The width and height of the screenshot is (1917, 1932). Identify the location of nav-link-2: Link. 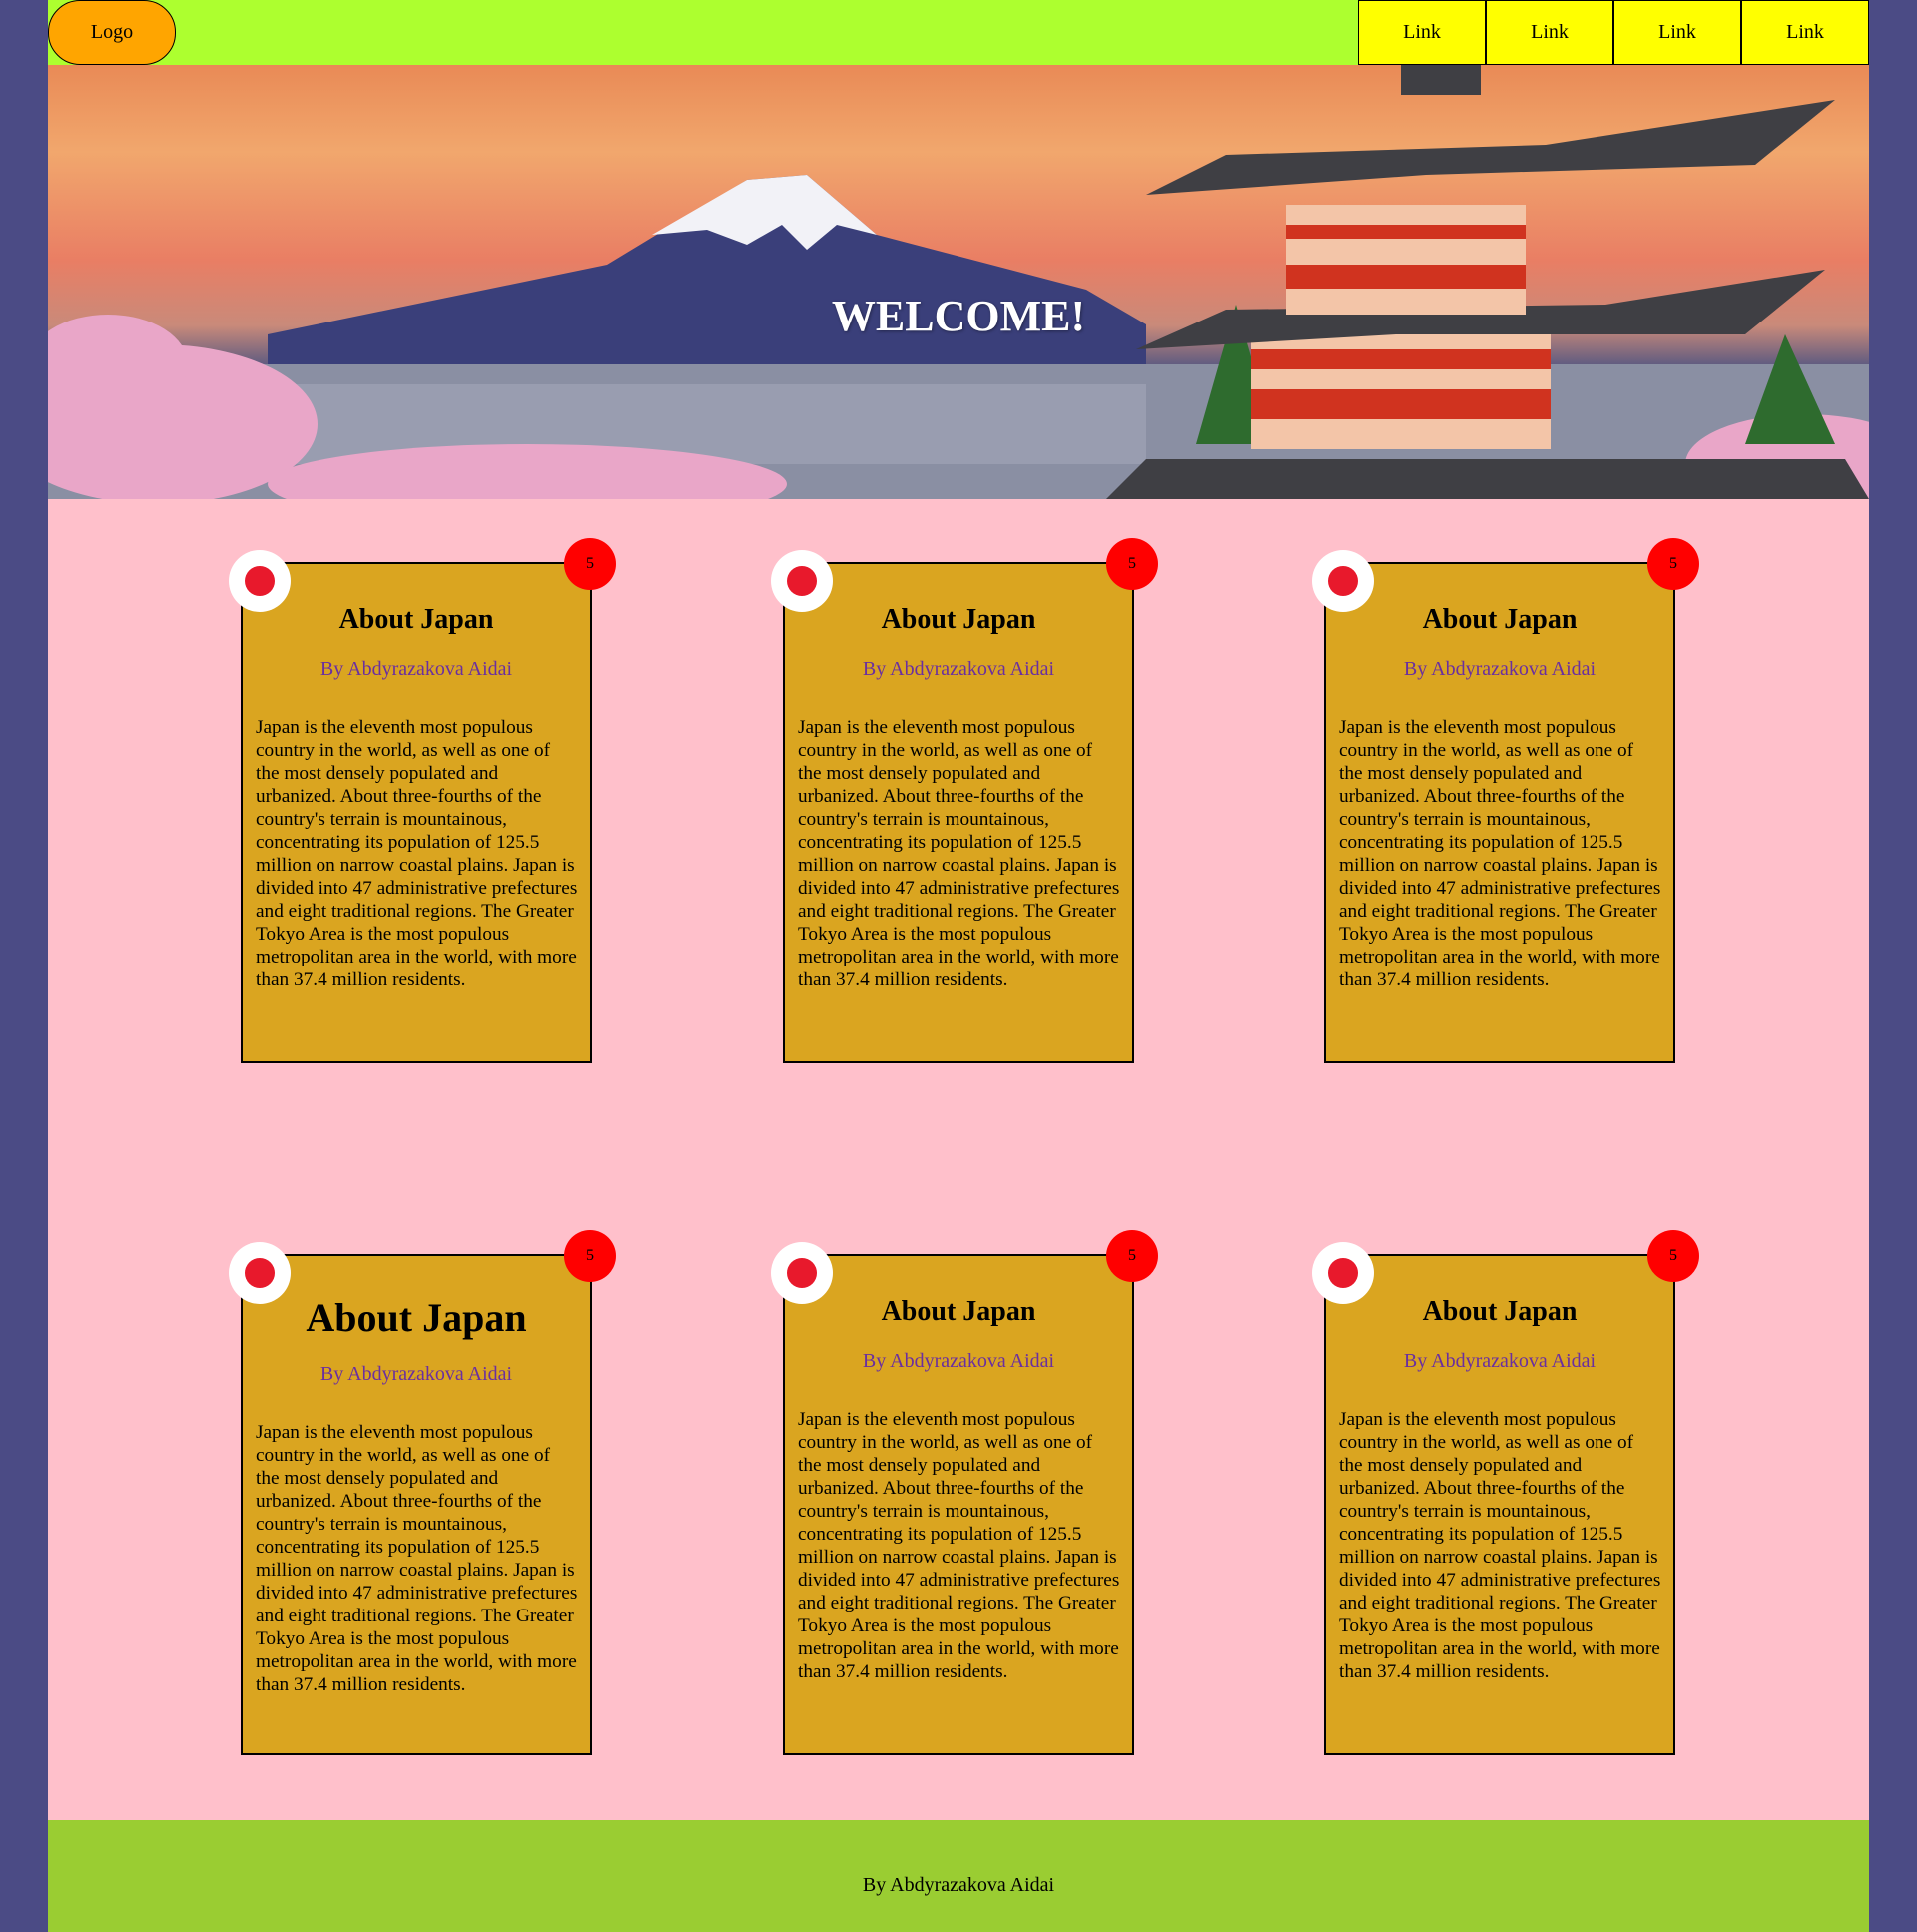
(1549, 32).